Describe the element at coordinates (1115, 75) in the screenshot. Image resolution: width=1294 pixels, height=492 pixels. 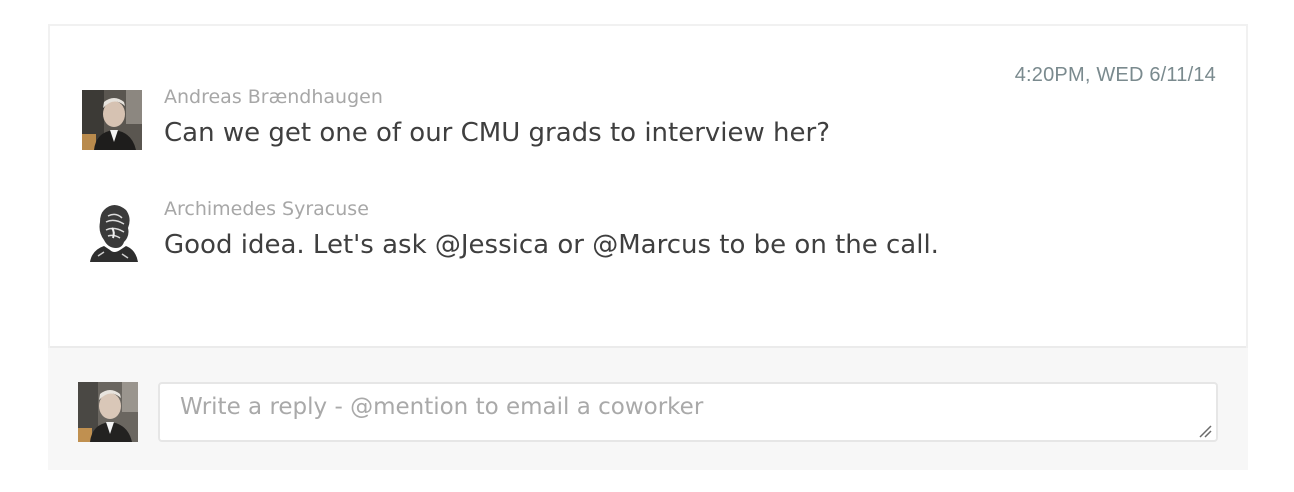
I see `thread-timestamp: 4:20PM, WED 6/11/14` at that location.